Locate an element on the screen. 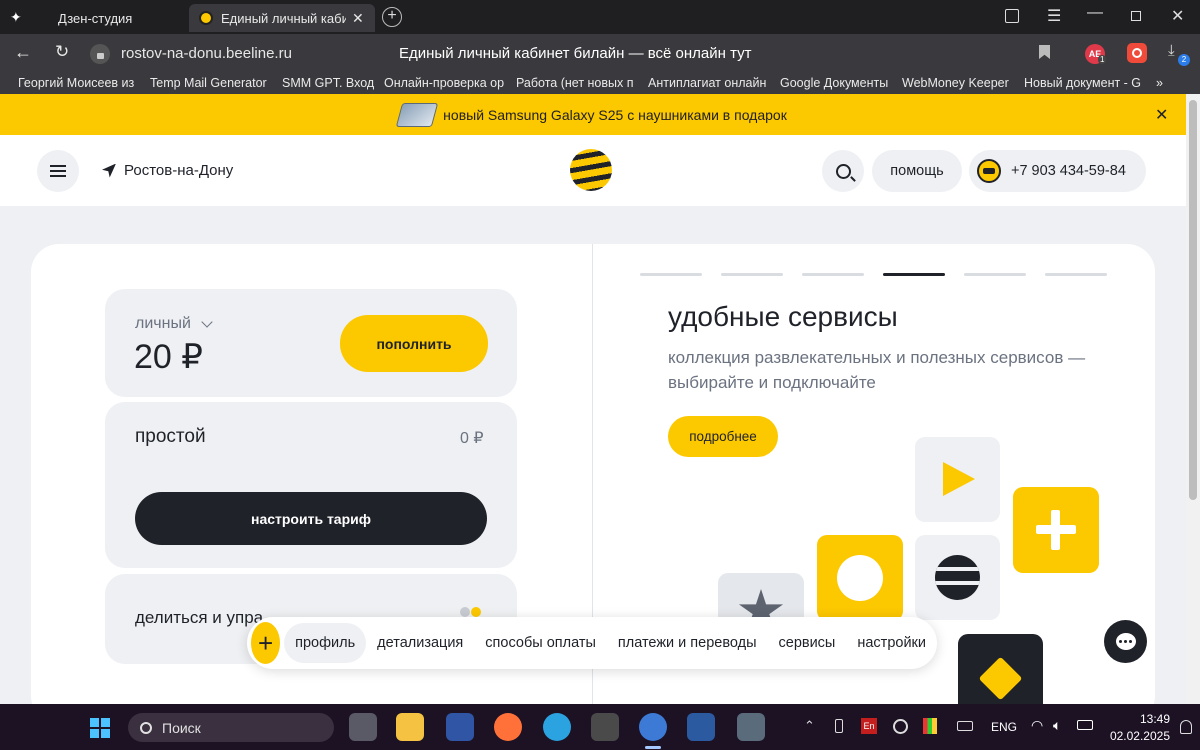 The image size is (1200, 750). restore-icon is located at coordinates (1136, 16).